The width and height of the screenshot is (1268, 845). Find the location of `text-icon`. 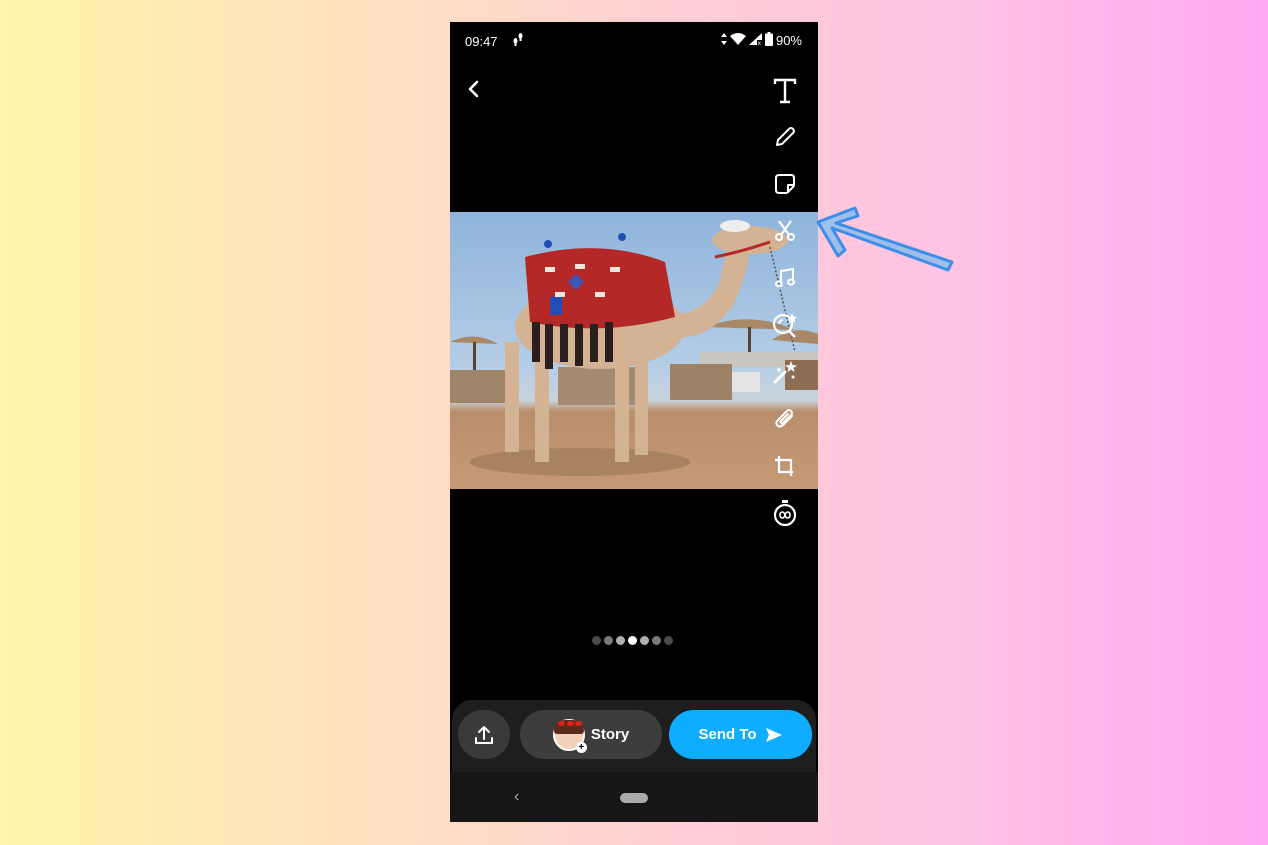

text-icon is located at coordinates (785, 91).